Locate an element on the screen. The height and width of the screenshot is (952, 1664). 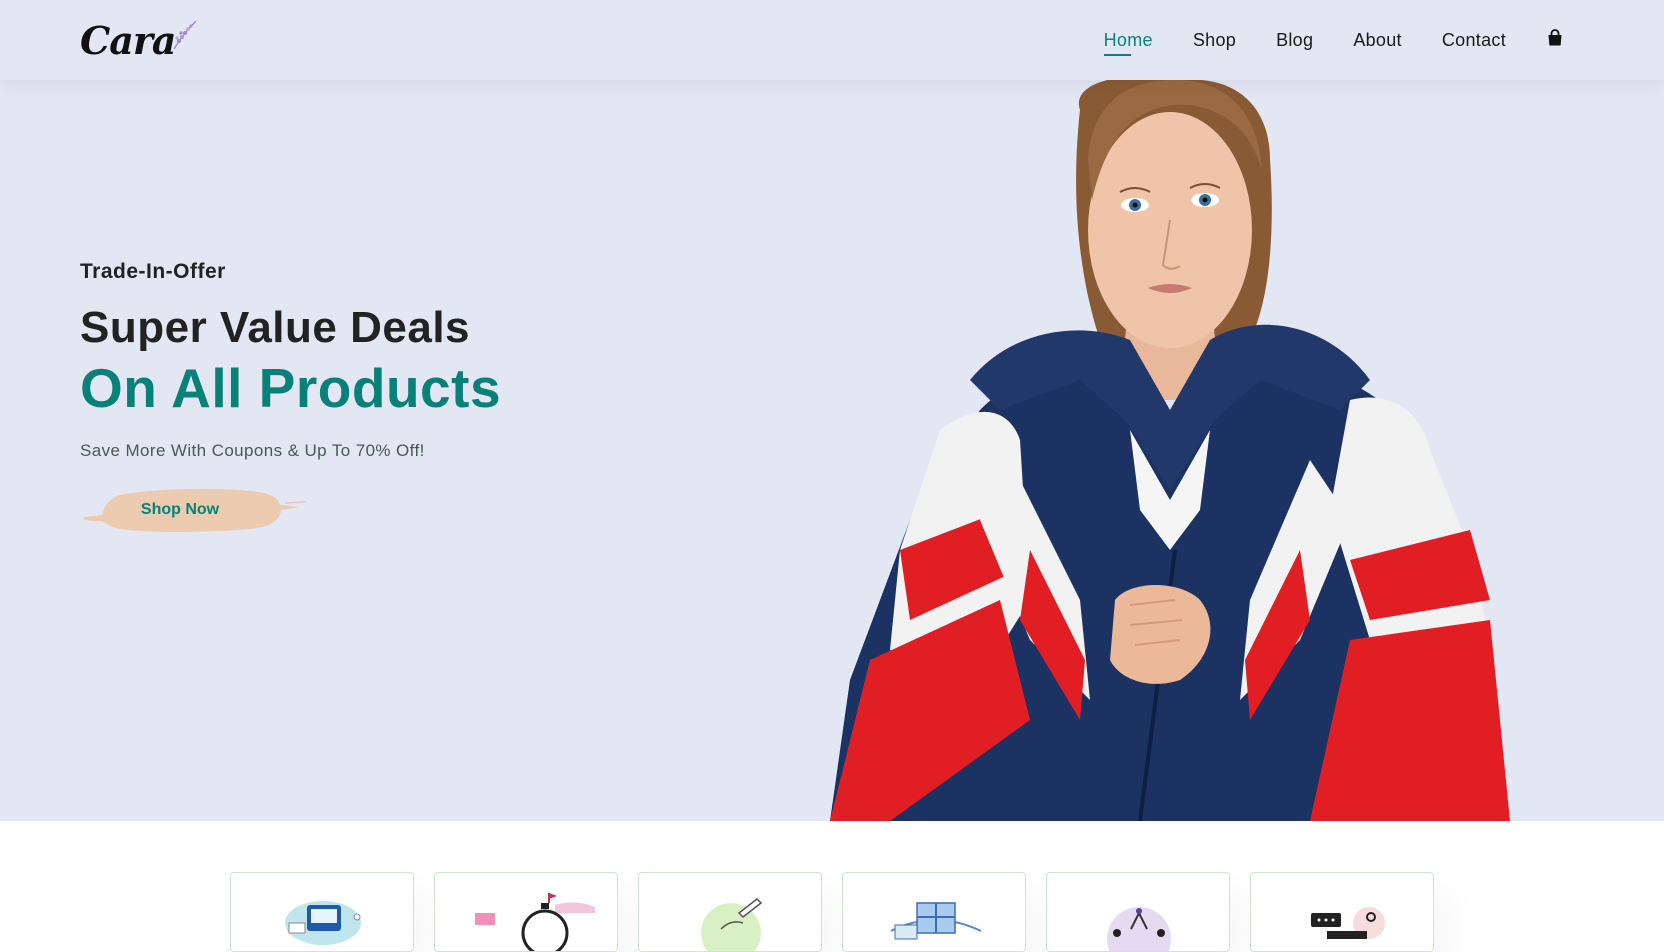
hero-highlight: On All Products is located at coordinates (291, 388).